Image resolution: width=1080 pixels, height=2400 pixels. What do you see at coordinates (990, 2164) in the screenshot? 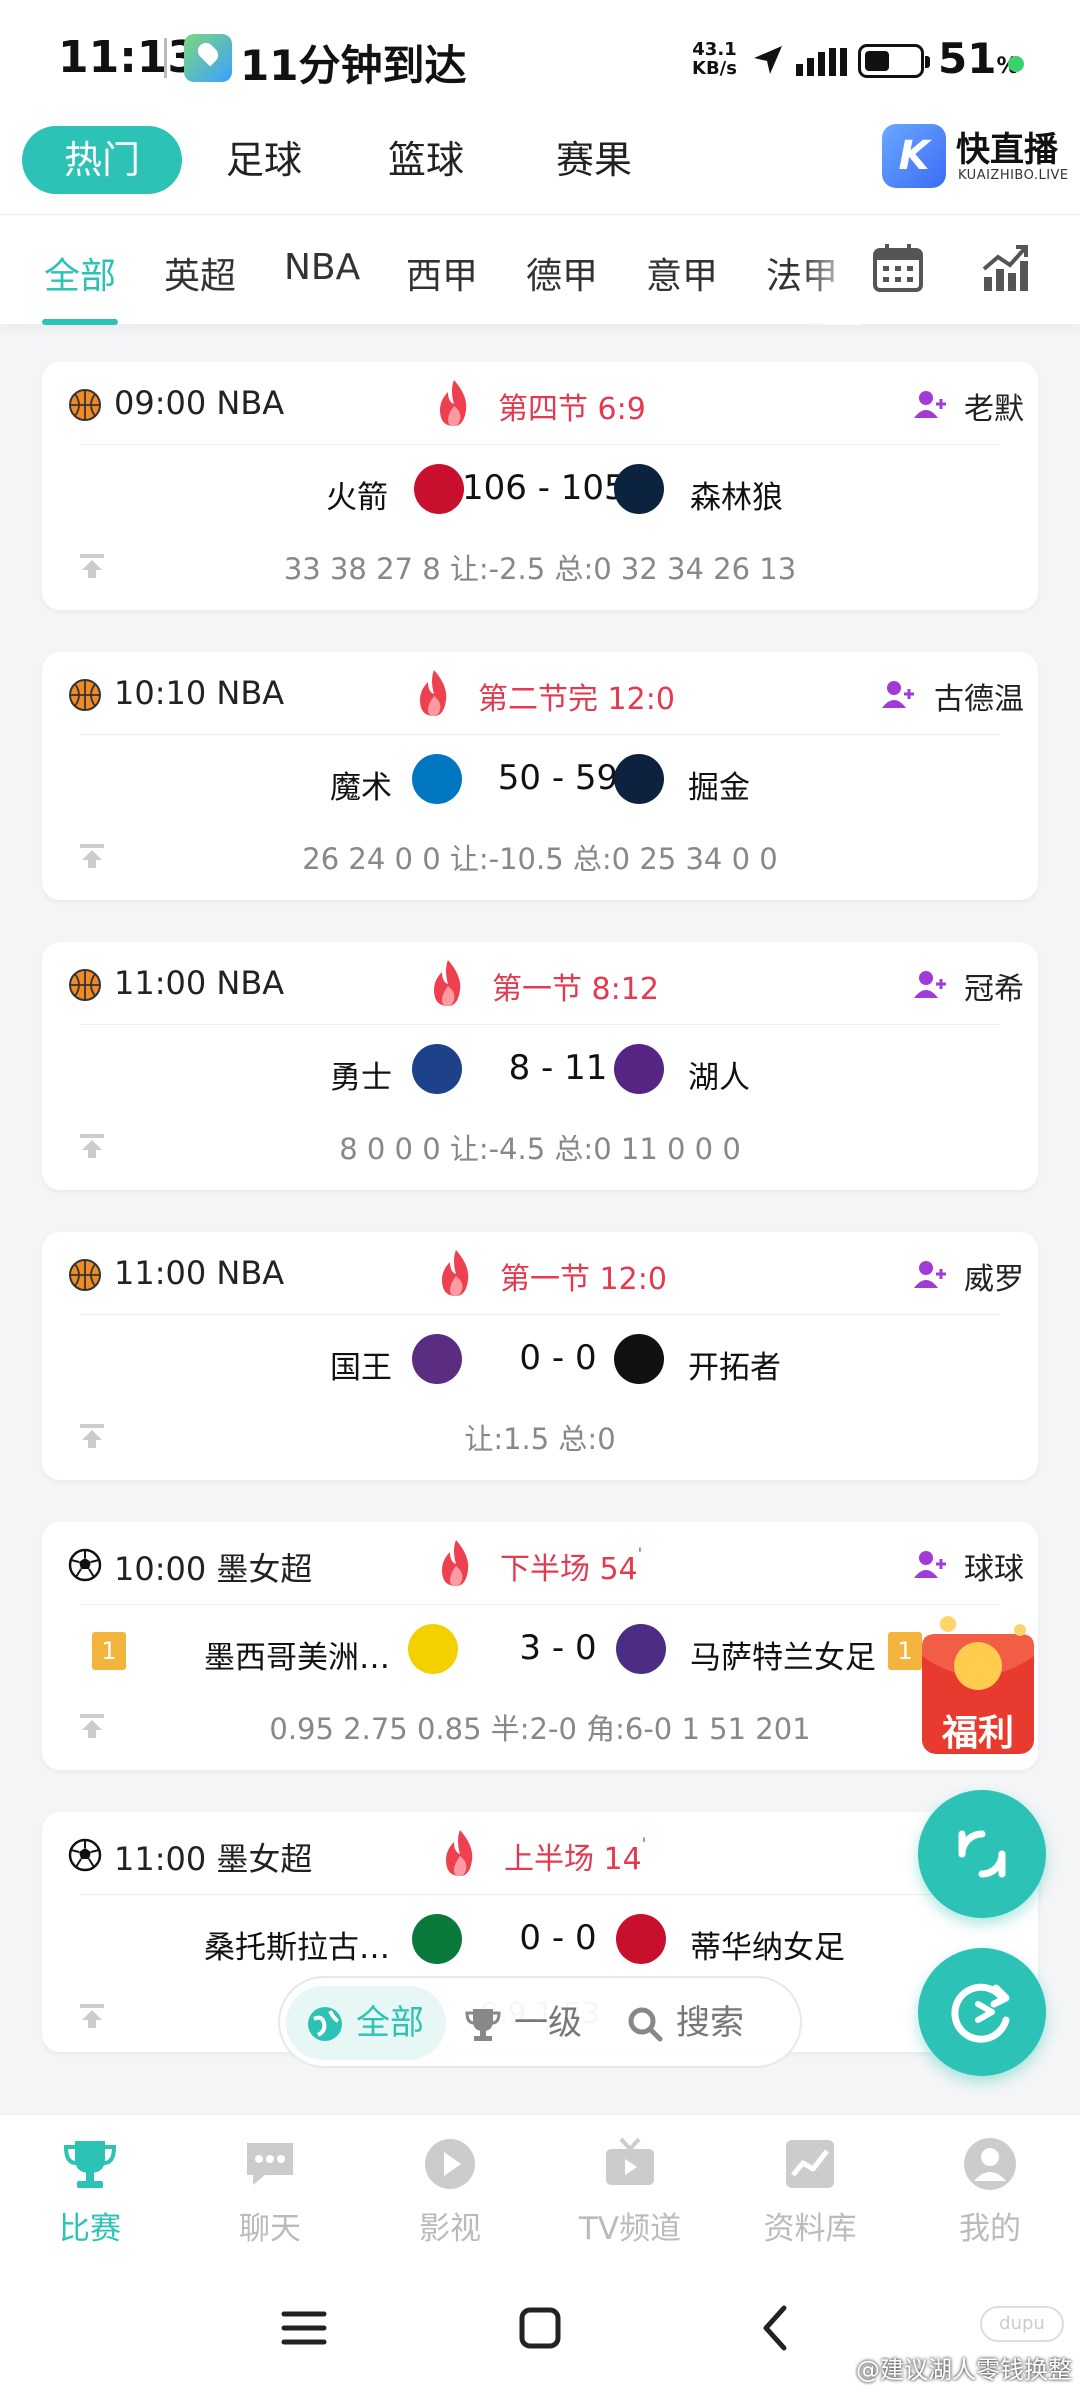
I see `user-icon` at bounding box center [990, 2164].